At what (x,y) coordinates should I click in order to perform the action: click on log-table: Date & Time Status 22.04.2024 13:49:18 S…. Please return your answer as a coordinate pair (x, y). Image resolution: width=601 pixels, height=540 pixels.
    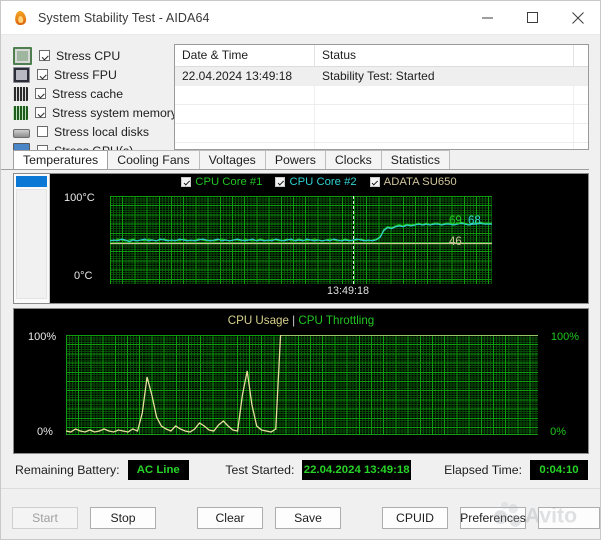
    Looking at the image, I should click on (381, 97).